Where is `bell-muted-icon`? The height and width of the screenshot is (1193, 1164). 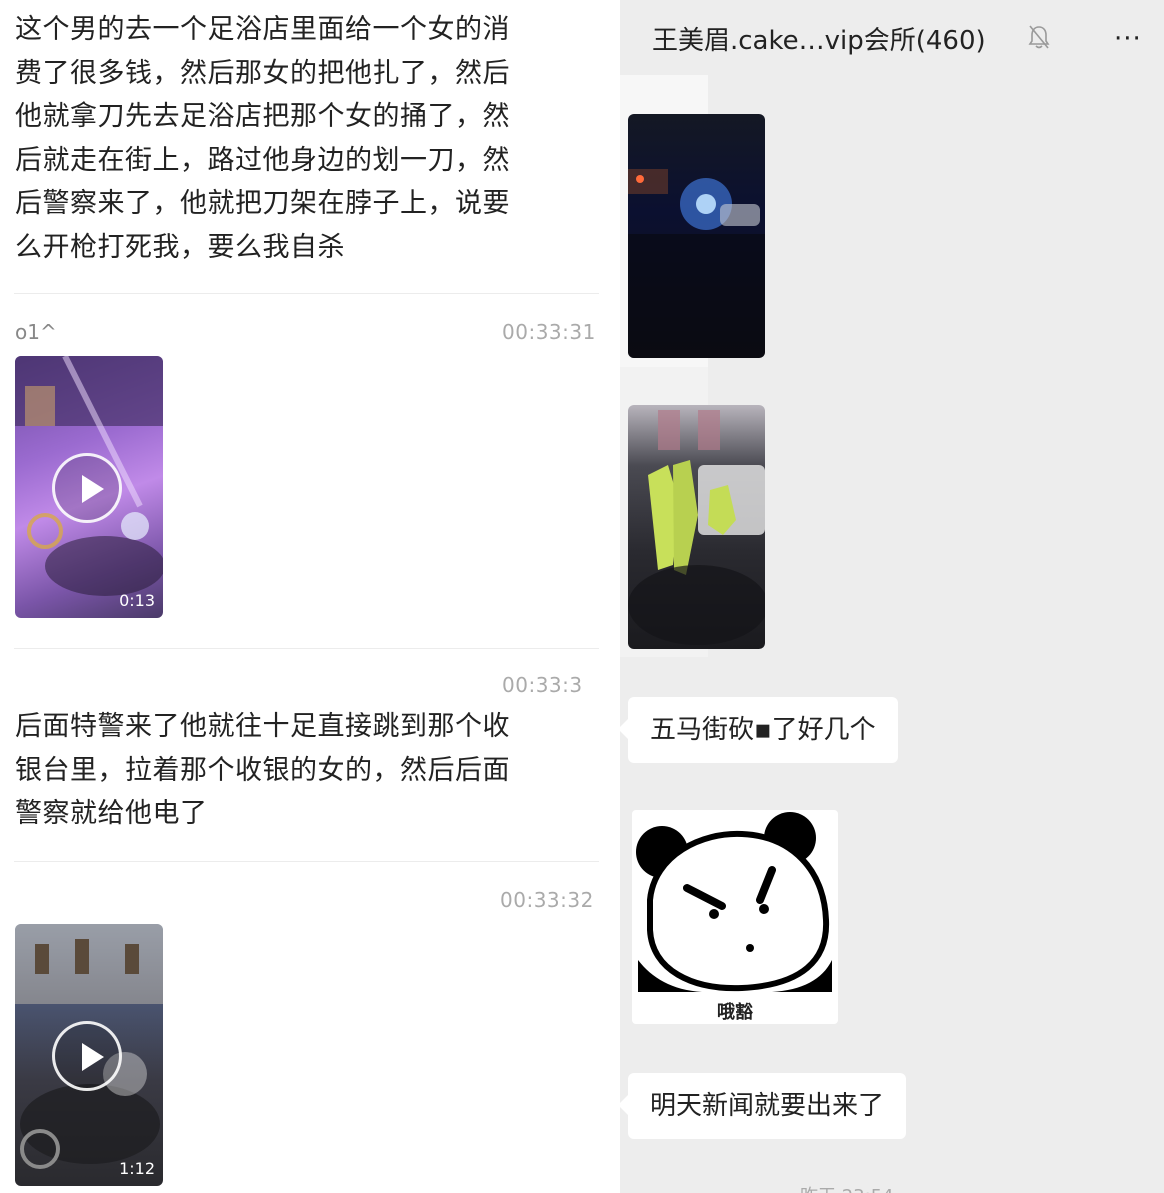
bell-muted-icon is located at coordinates (1039, 37).